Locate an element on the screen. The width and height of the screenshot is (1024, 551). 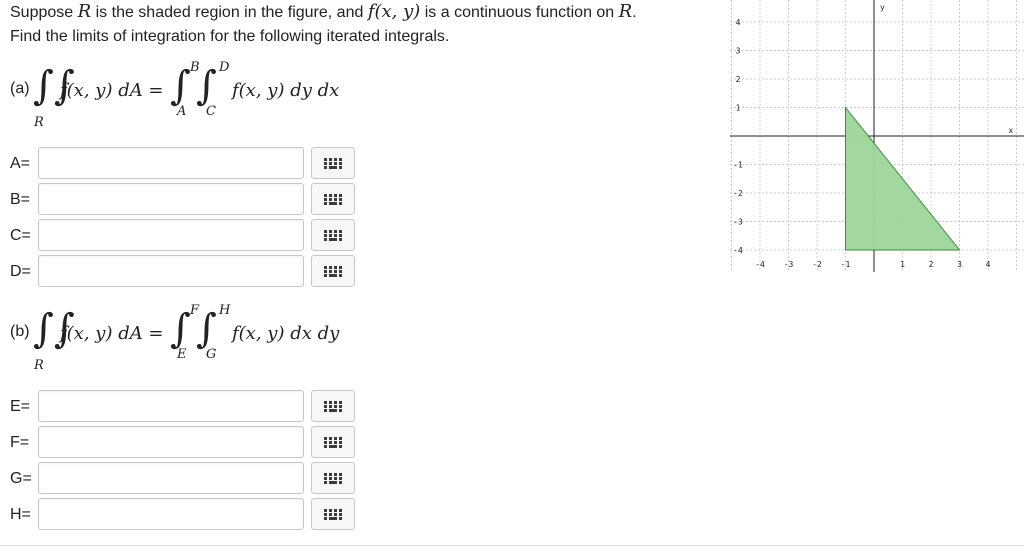
y-tick-label: 3 is located at coordinates (738, 51).